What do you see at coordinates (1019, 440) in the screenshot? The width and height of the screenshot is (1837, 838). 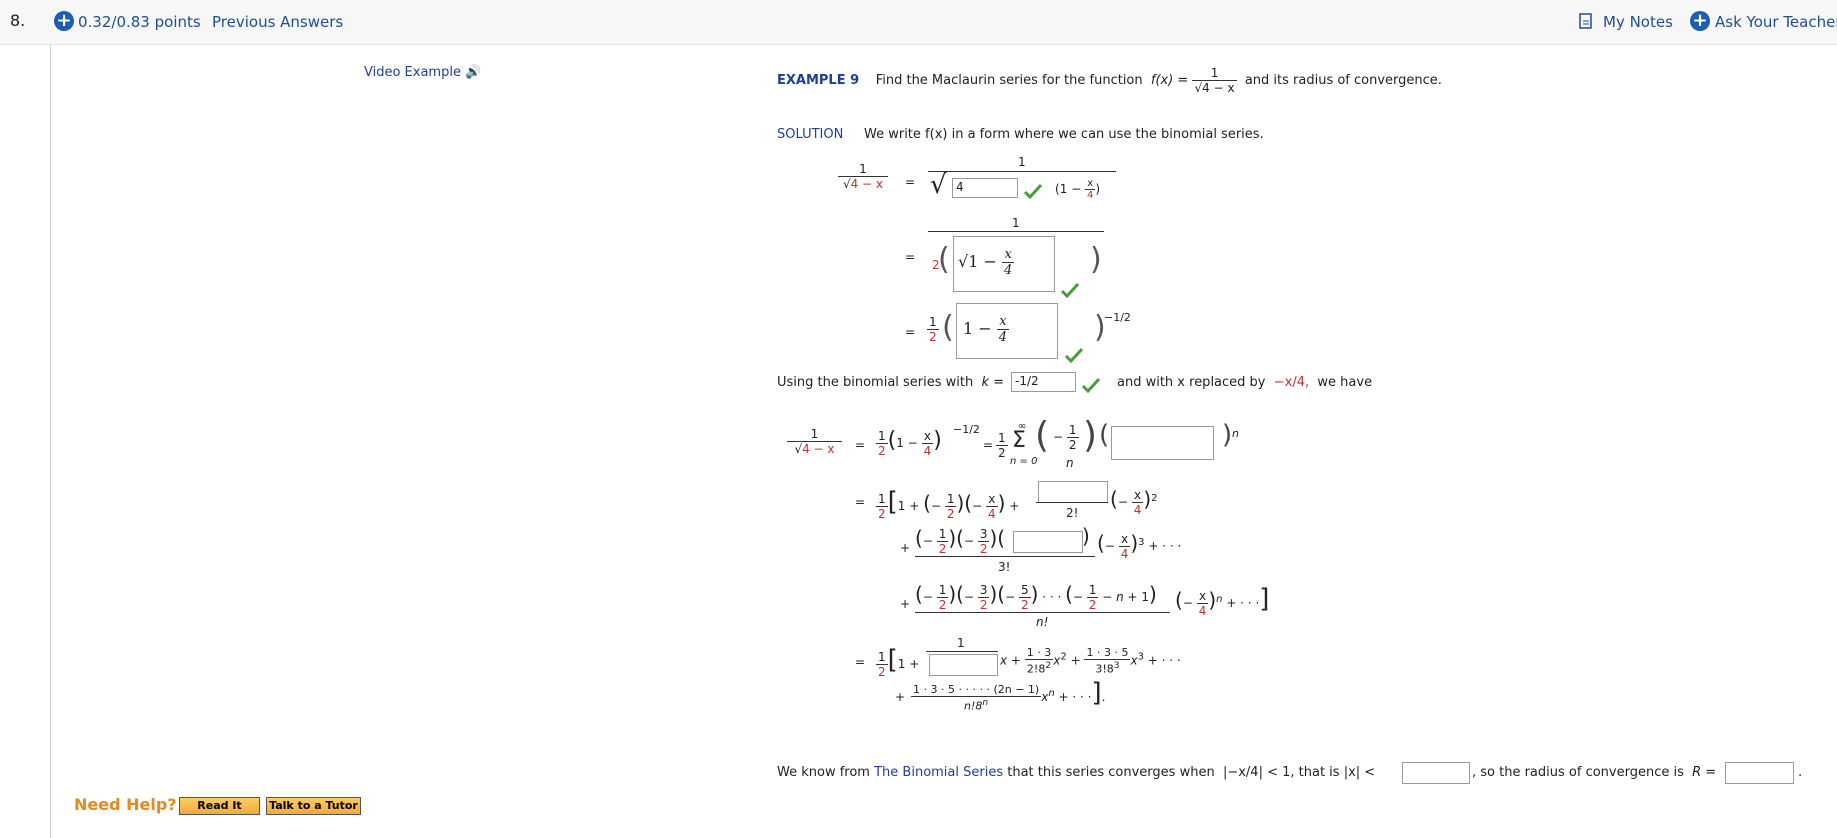 I see `sigma-icon: Σ` at bounding box center [1019, 440].